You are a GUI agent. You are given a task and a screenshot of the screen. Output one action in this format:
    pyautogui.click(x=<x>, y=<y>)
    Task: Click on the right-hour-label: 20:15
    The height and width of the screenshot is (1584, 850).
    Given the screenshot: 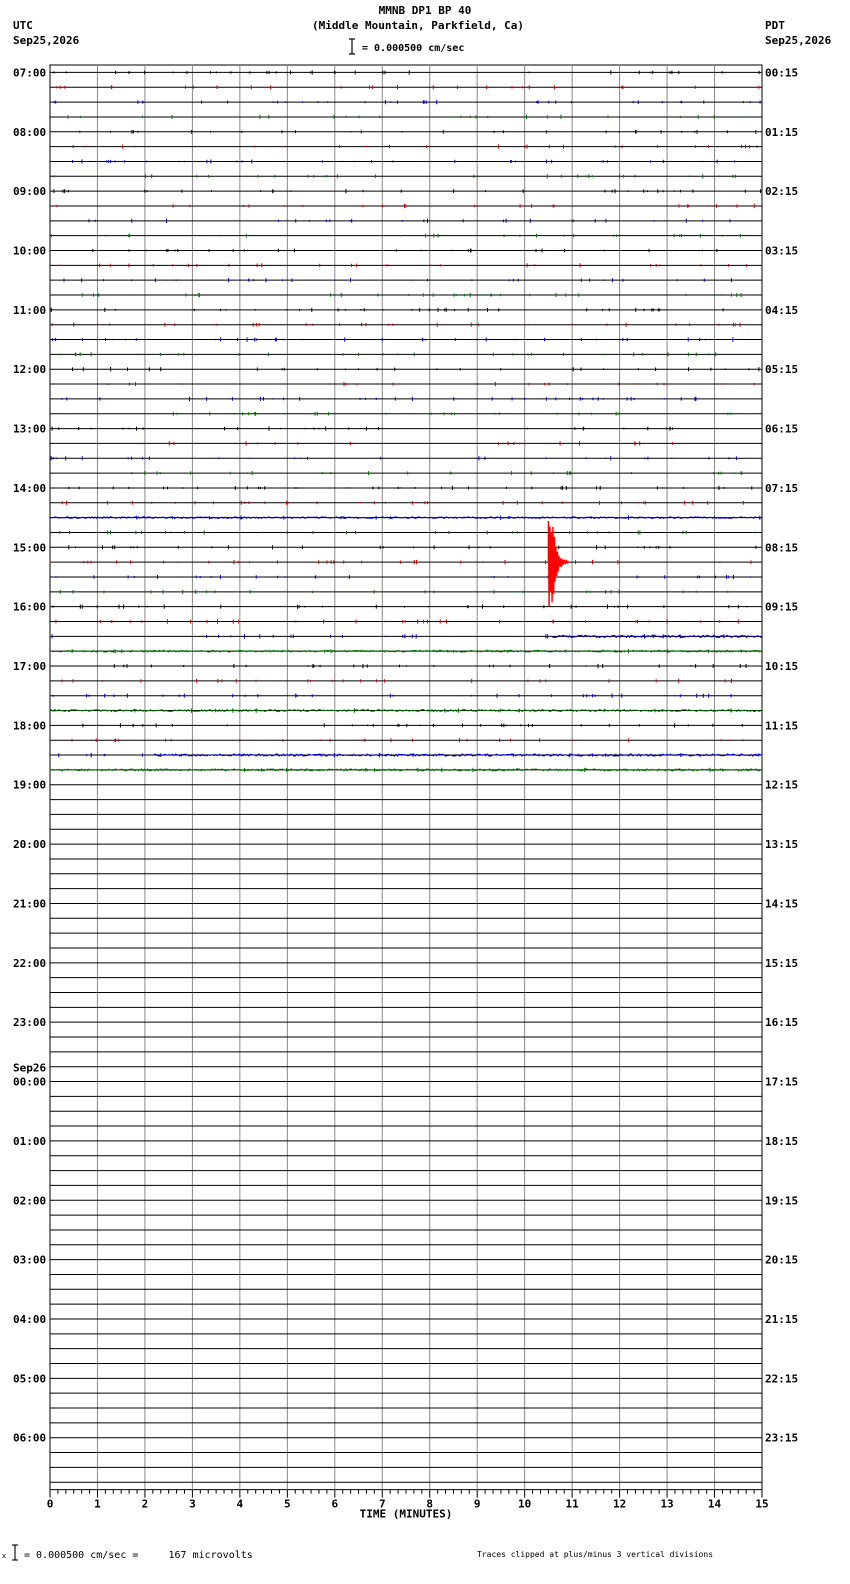 What is the action you would take?
    pyautogui.click(x=781, y=1260)
    